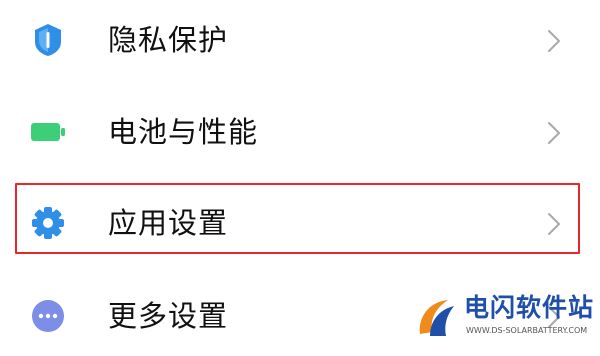 Image resolution: width=600 pixels, height=356 pixels. I want to click on battery-icon, so click(48, 132).